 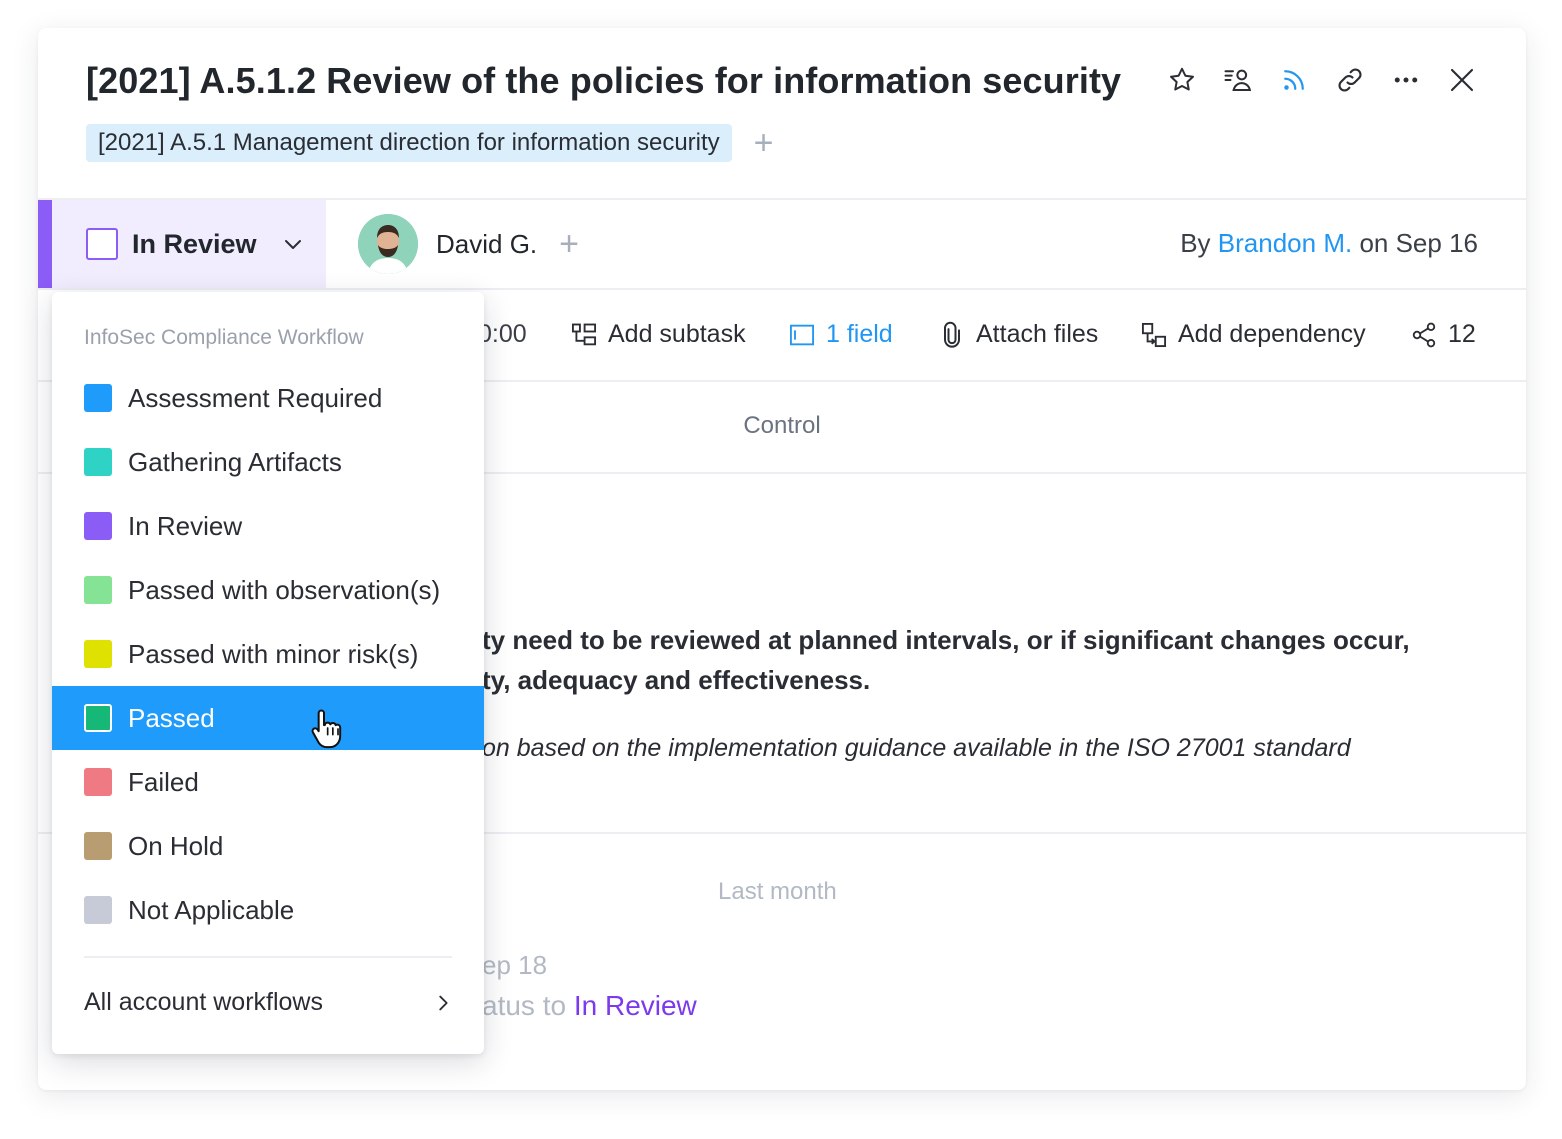 What do you see at coordinates (1154, 334) in the screenshot?
I see `dependency-icon` at bounding box center [1154, 334].